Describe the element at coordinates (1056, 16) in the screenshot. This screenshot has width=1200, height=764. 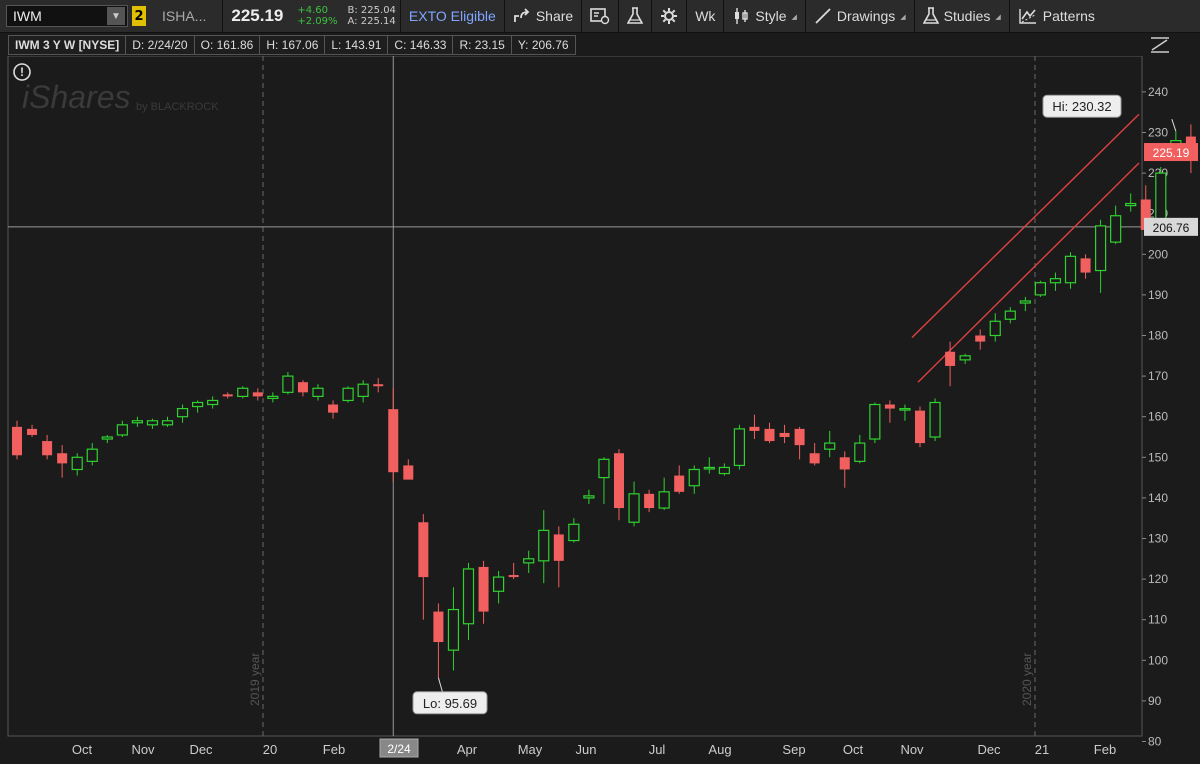
I see `patterns-button: Patterns` at that location.